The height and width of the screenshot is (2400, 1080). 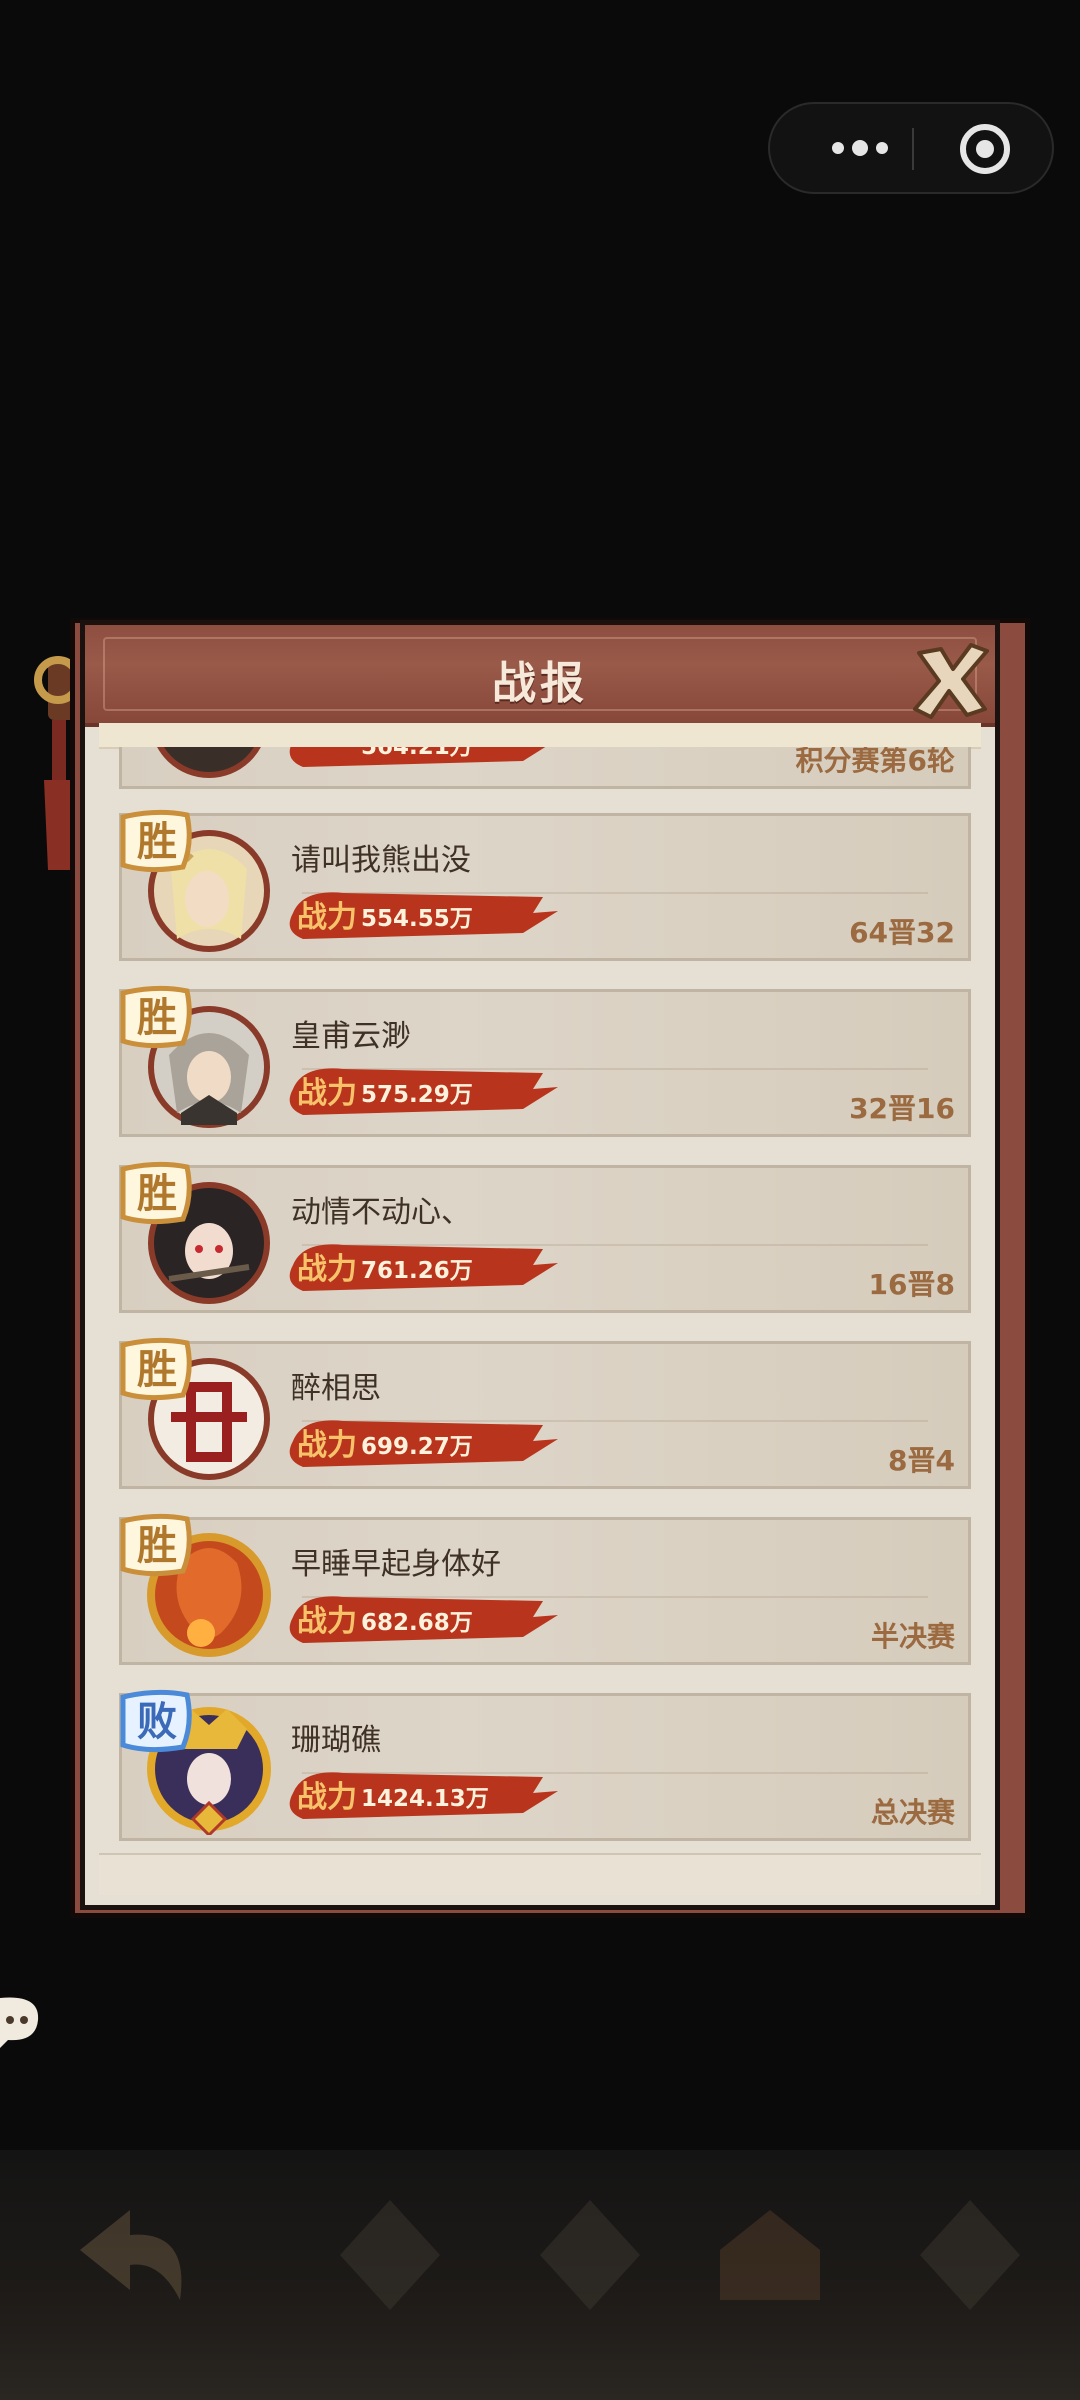 What do you see at coordinates (545, 884) in the screenshot?
I see `battle-entry: 胜 请叫我熊出没 战力 554.55万 64晋32` at bounding box center [545, 884].